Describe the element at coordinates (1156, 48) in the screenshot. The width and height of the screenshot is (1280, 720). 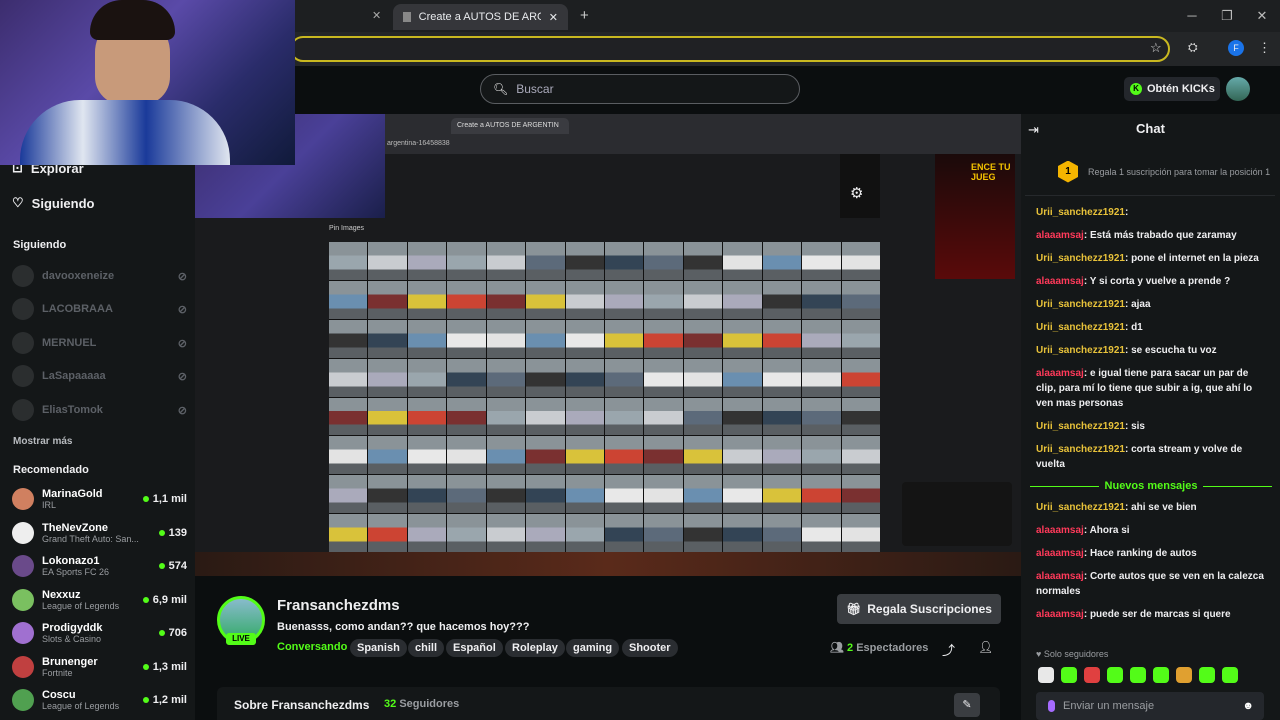
I see `bookmark-star-icon: ☆` at that location.